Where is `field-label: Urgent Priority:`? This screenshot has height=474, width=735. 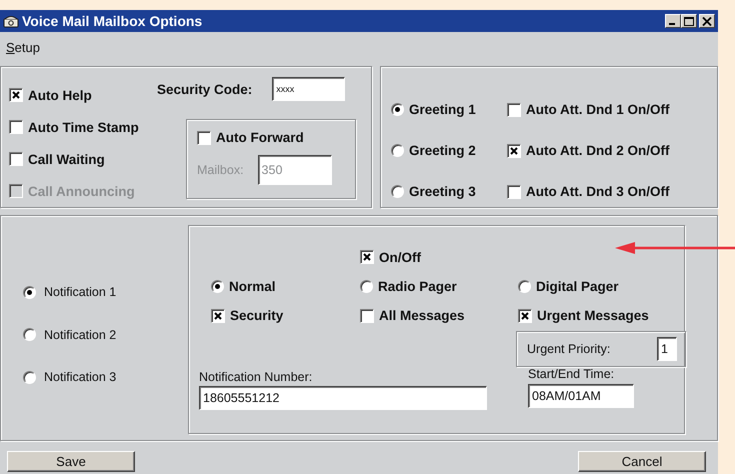 field-label: Urgent Priority: is located at coordinates (568, 349).